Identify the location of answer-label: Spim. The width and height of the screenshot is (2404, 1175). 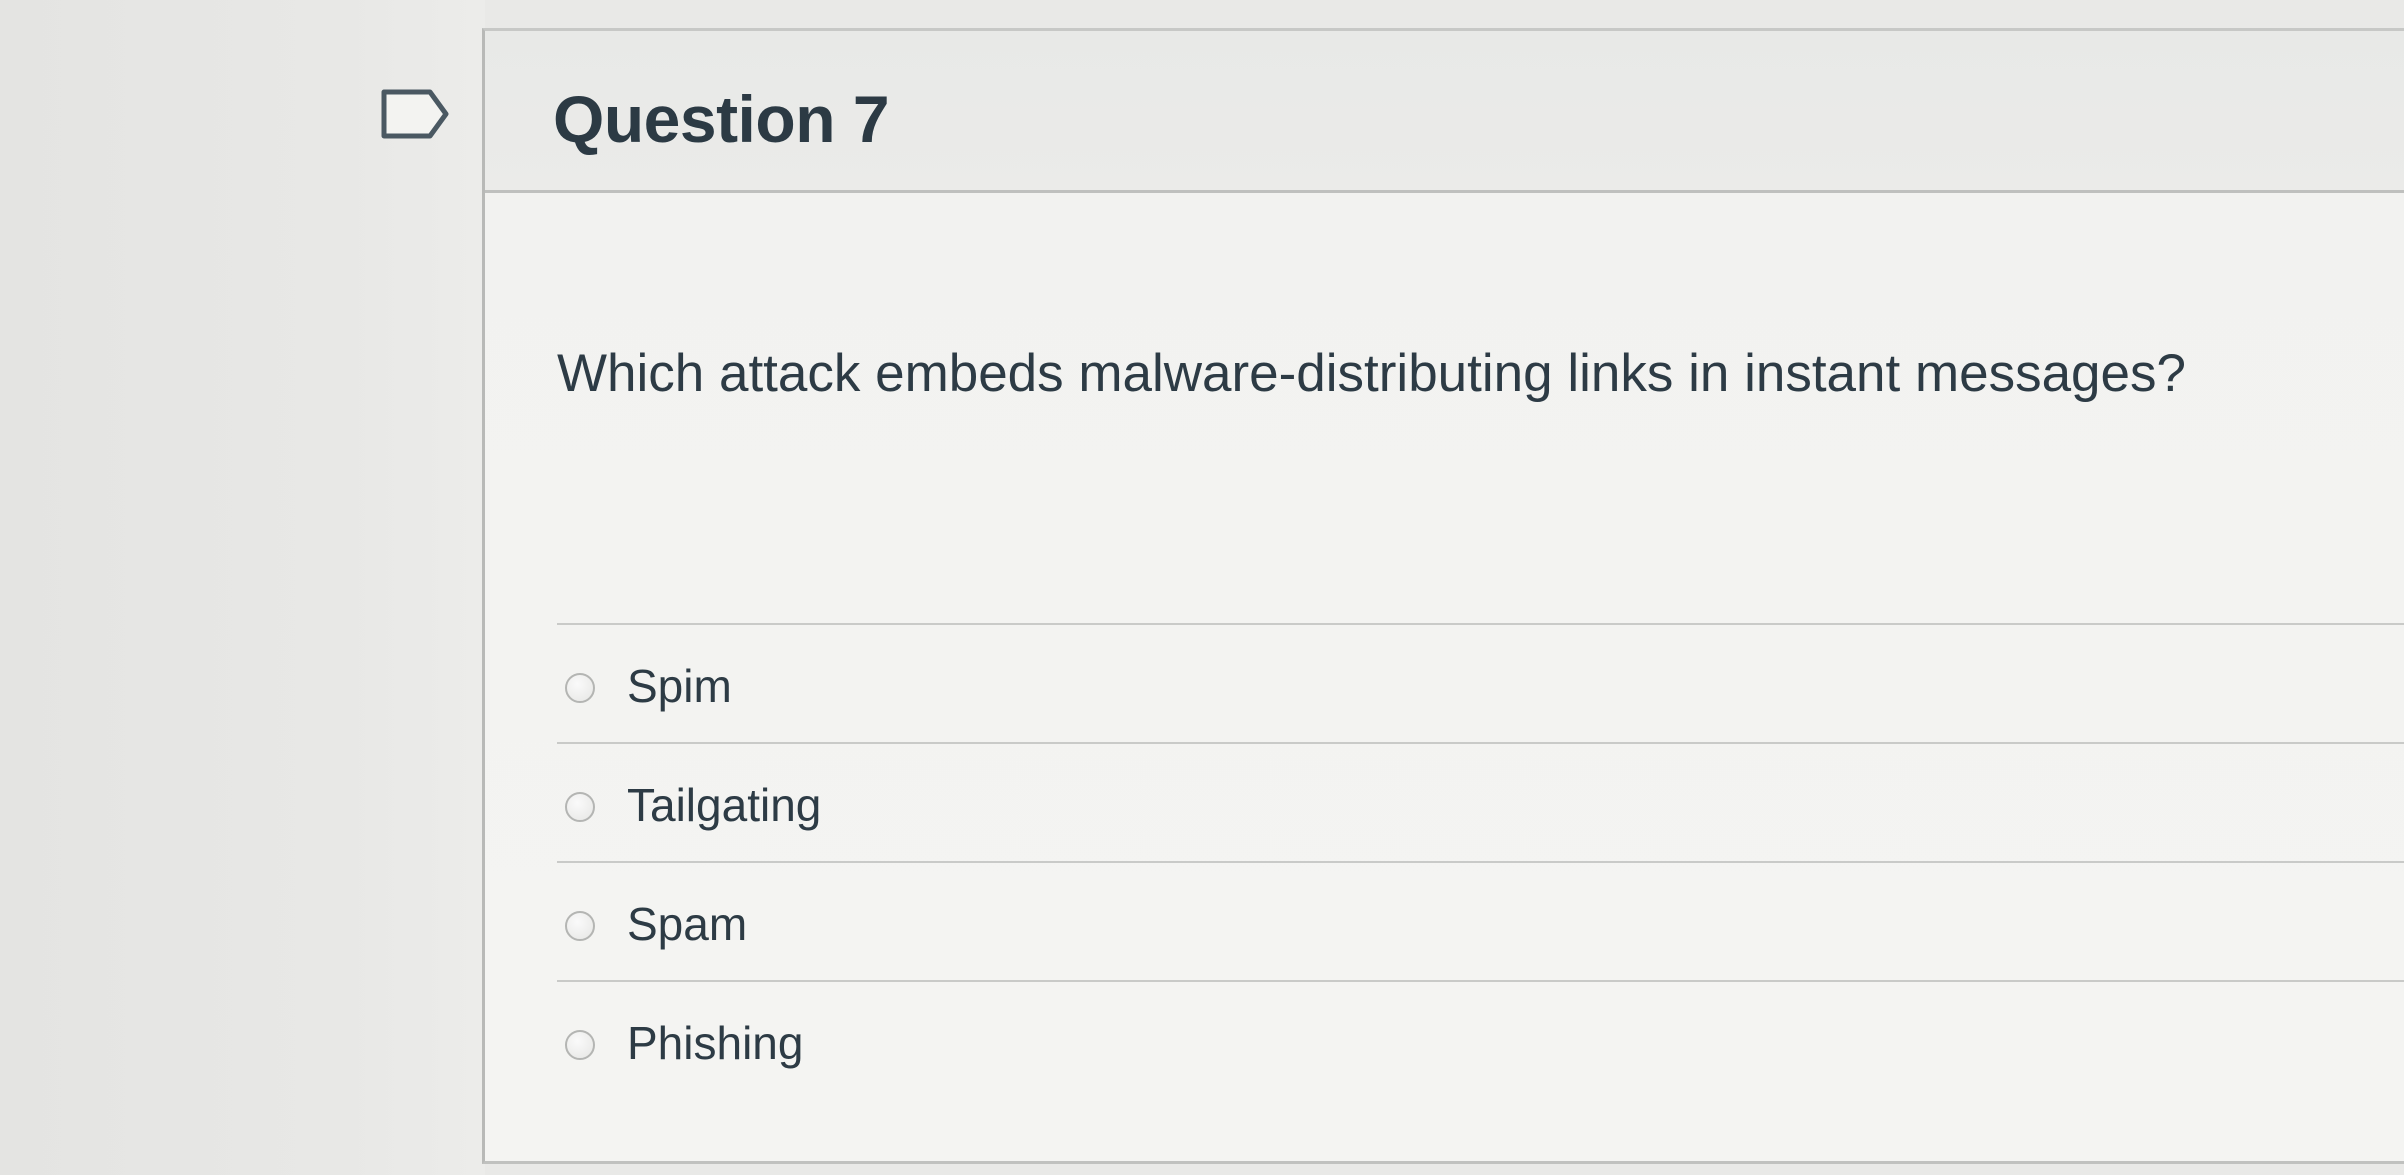
(679, 686).